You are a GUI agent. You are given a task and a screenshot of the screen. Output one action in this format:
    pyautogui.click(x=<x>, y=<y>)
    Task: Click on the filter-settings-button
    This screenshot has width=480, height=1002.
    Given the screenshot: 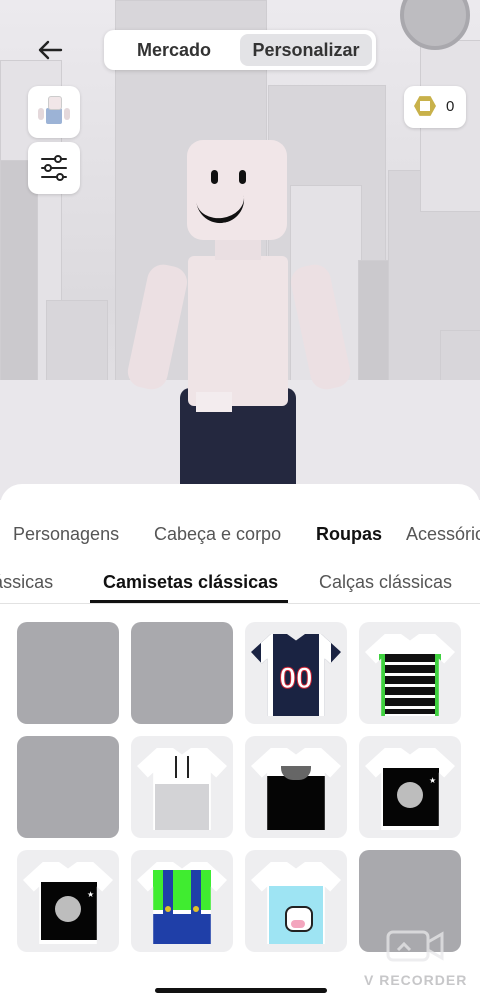 What is the action you would take?
    pyautogui.click(x=54, y=168)
    